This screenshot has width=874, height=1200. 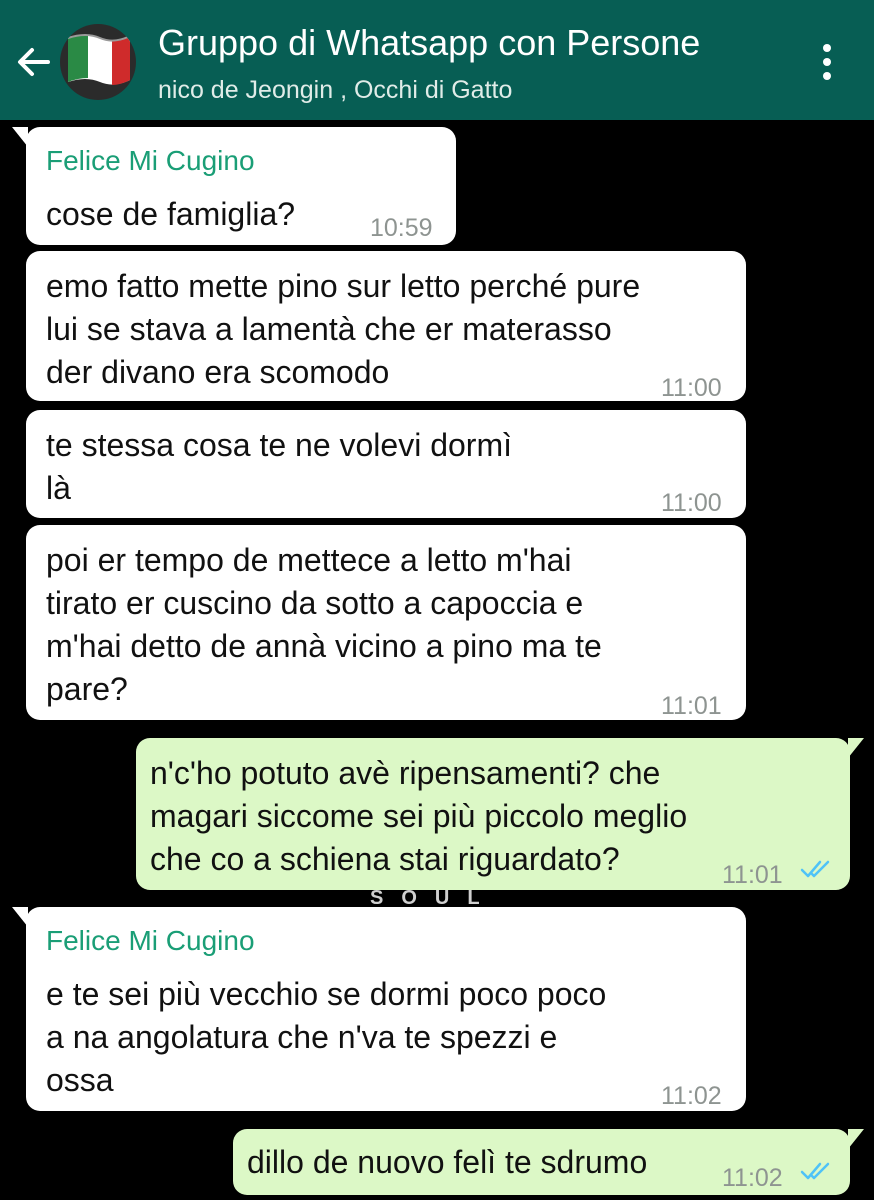 What do you see at coordinates (419, 816) in the screenshot?
I see `message-text: magari siccome sei più piccolo meglio` at bounding box center [419, 816].